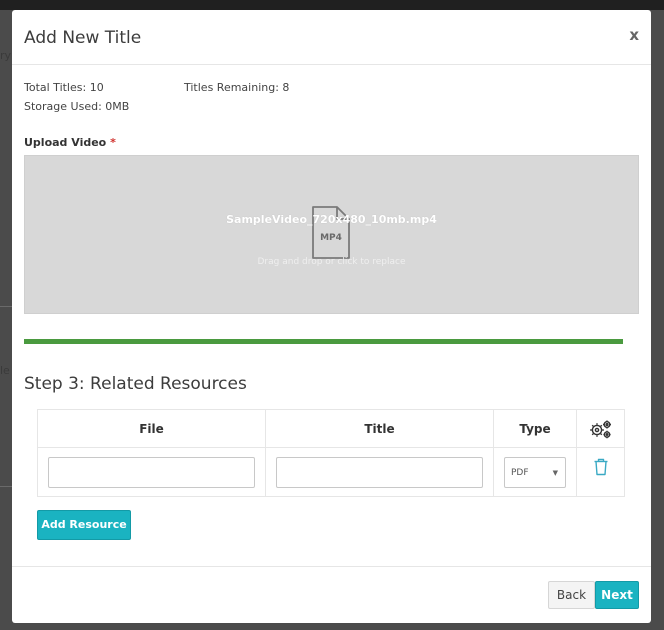 The image size is (664, 630). Describe the element at coordinates (84, 525) in the screenshot. I see `add-resource-button: Add Resource` at that location.